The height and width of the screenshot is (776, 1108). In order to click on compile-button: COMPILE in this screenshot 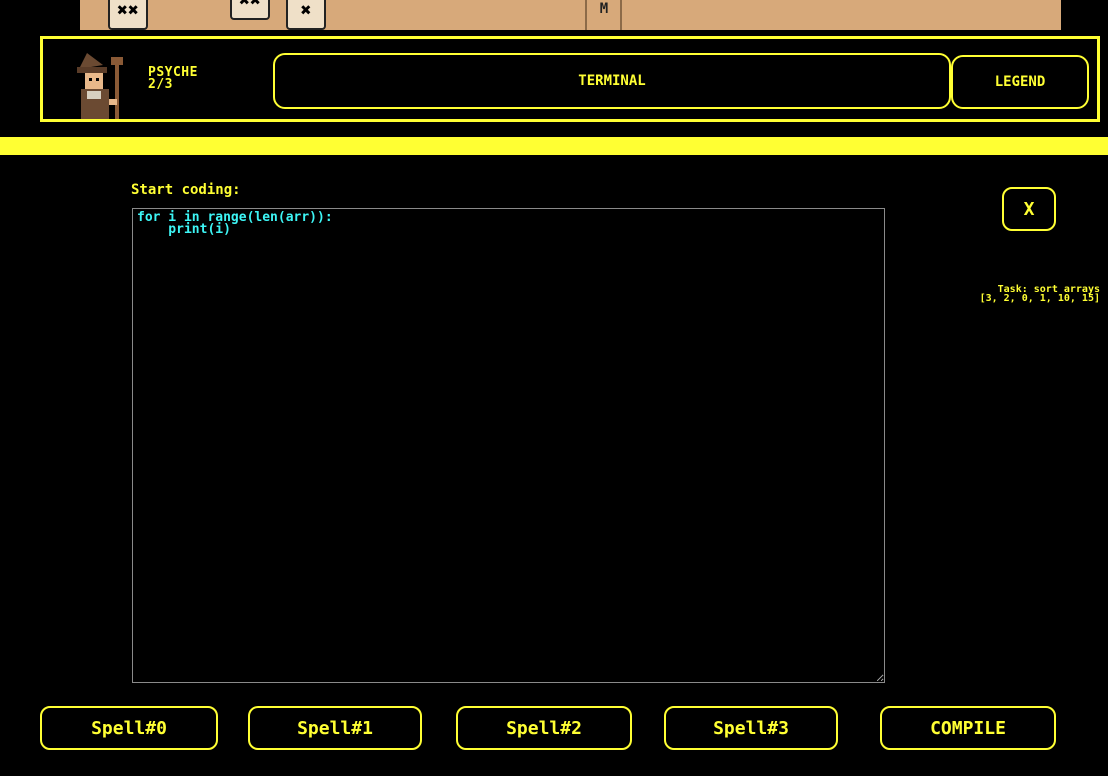, I will do `click(968, 728)`.